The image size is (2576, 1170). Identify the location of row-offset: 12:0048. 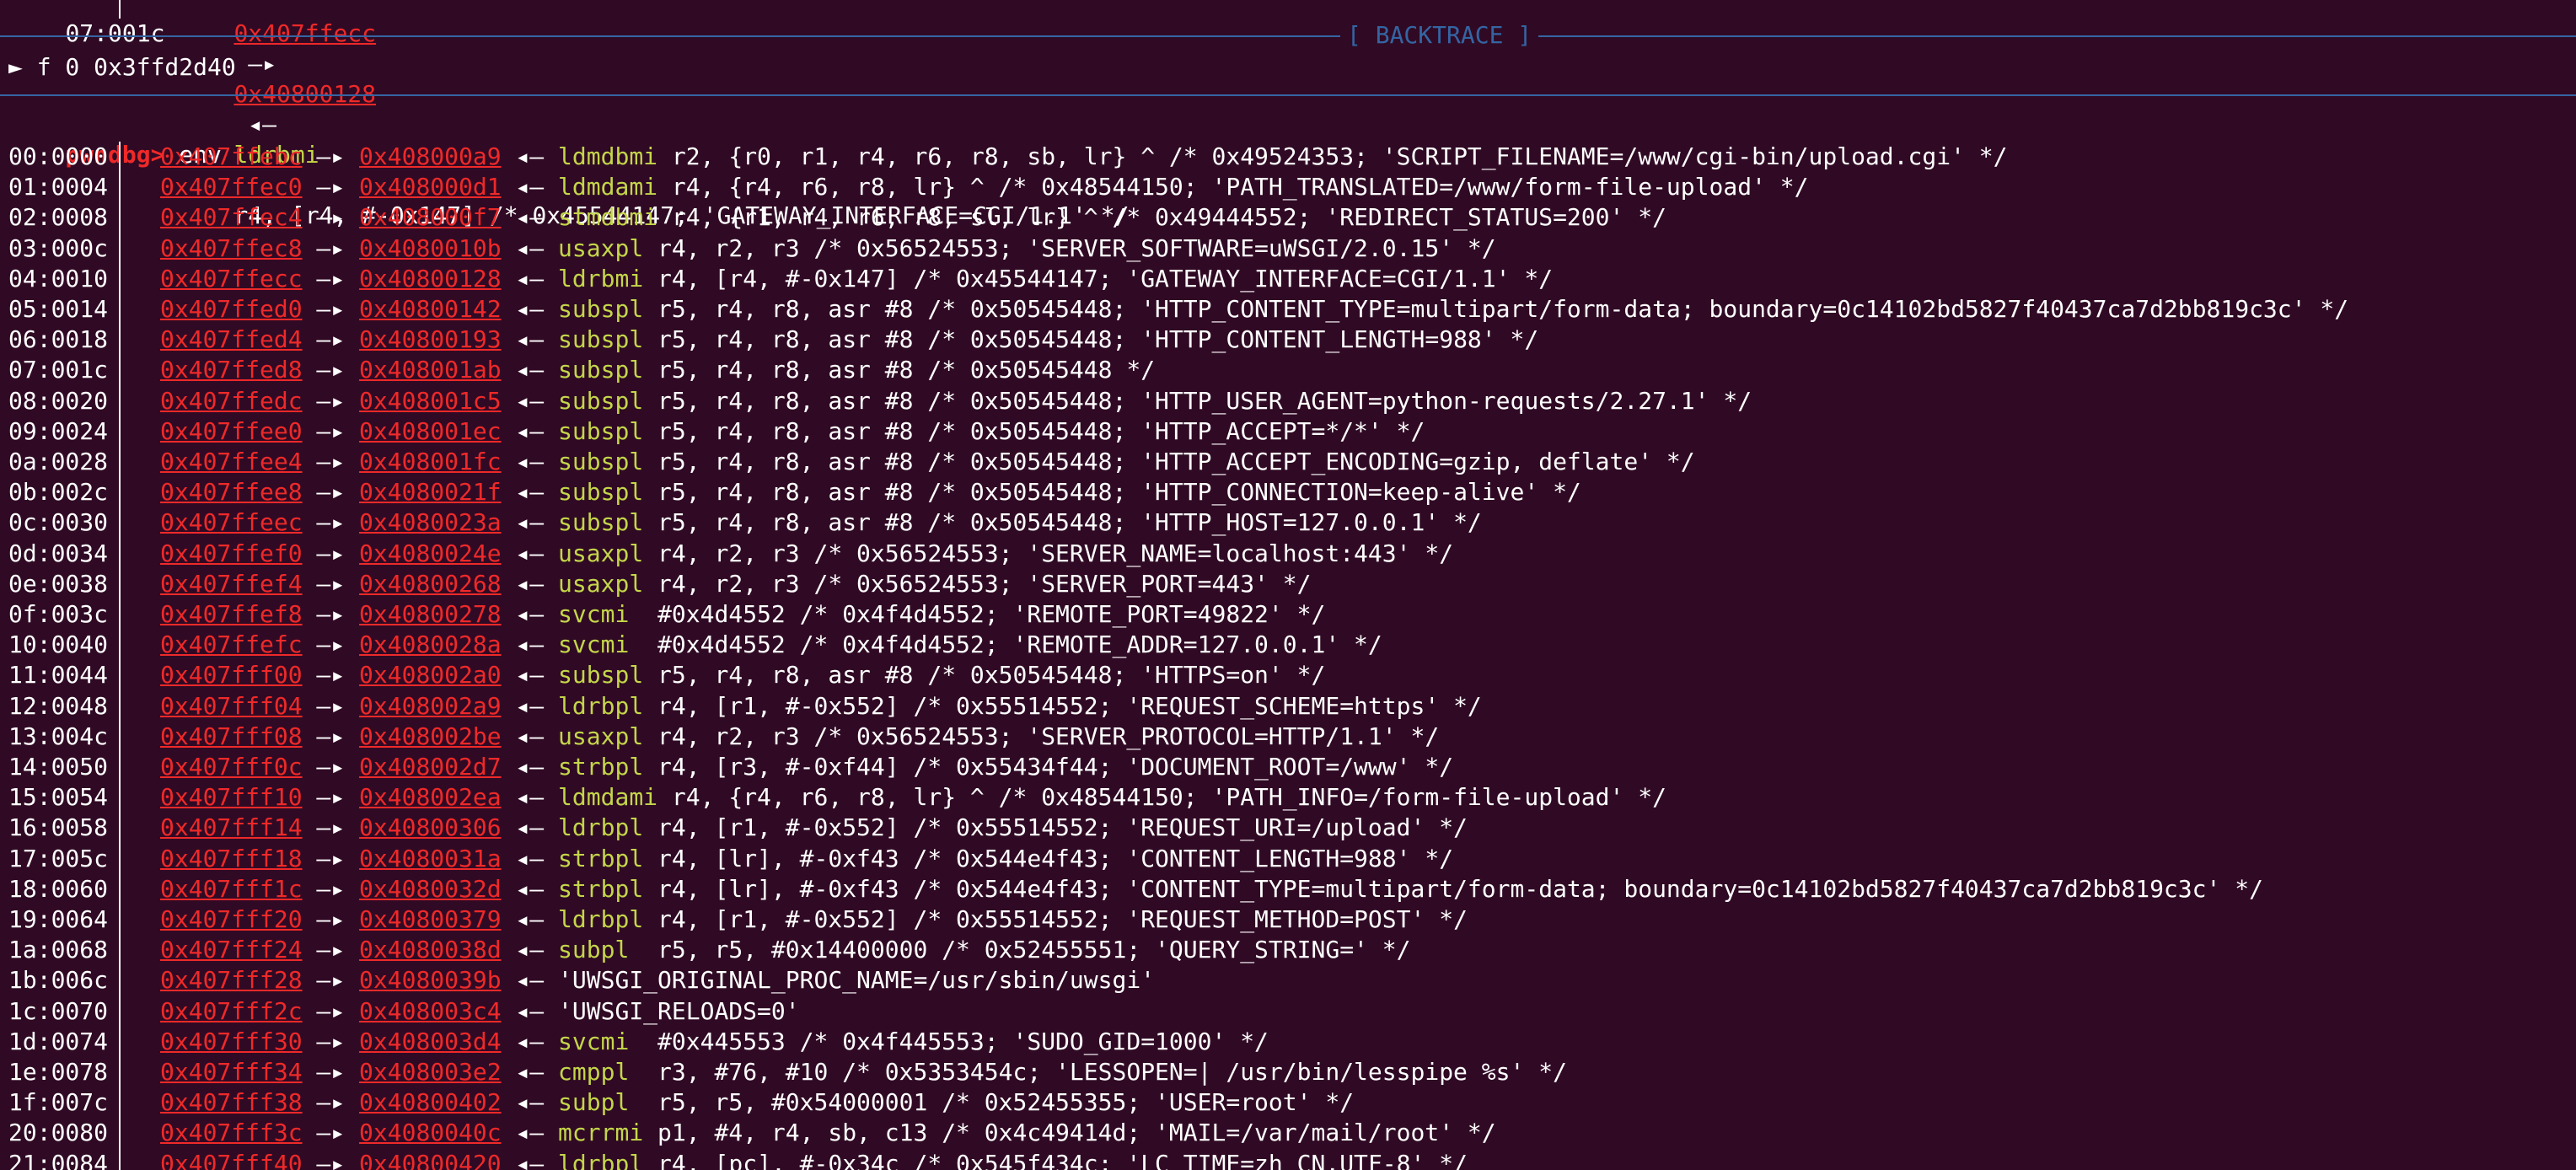
(58, 705).